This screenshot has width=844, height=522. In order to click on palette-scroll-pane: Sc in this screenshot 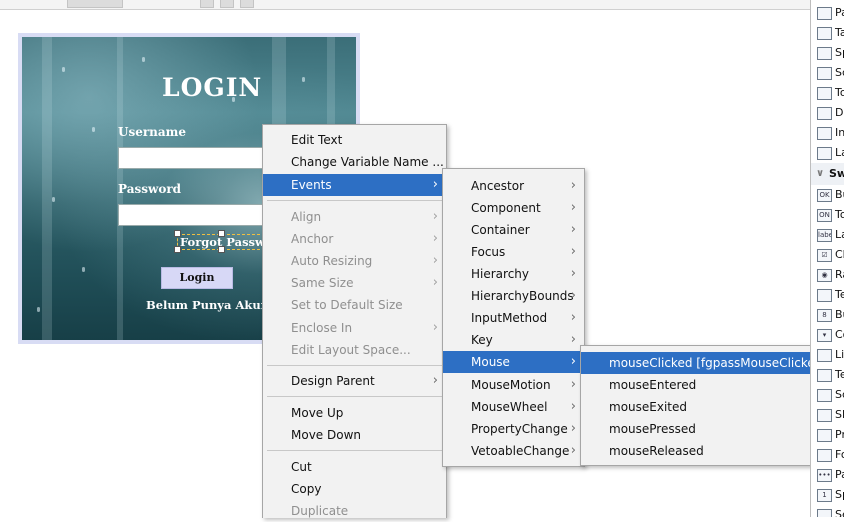, I will do `click(827, 73)`.